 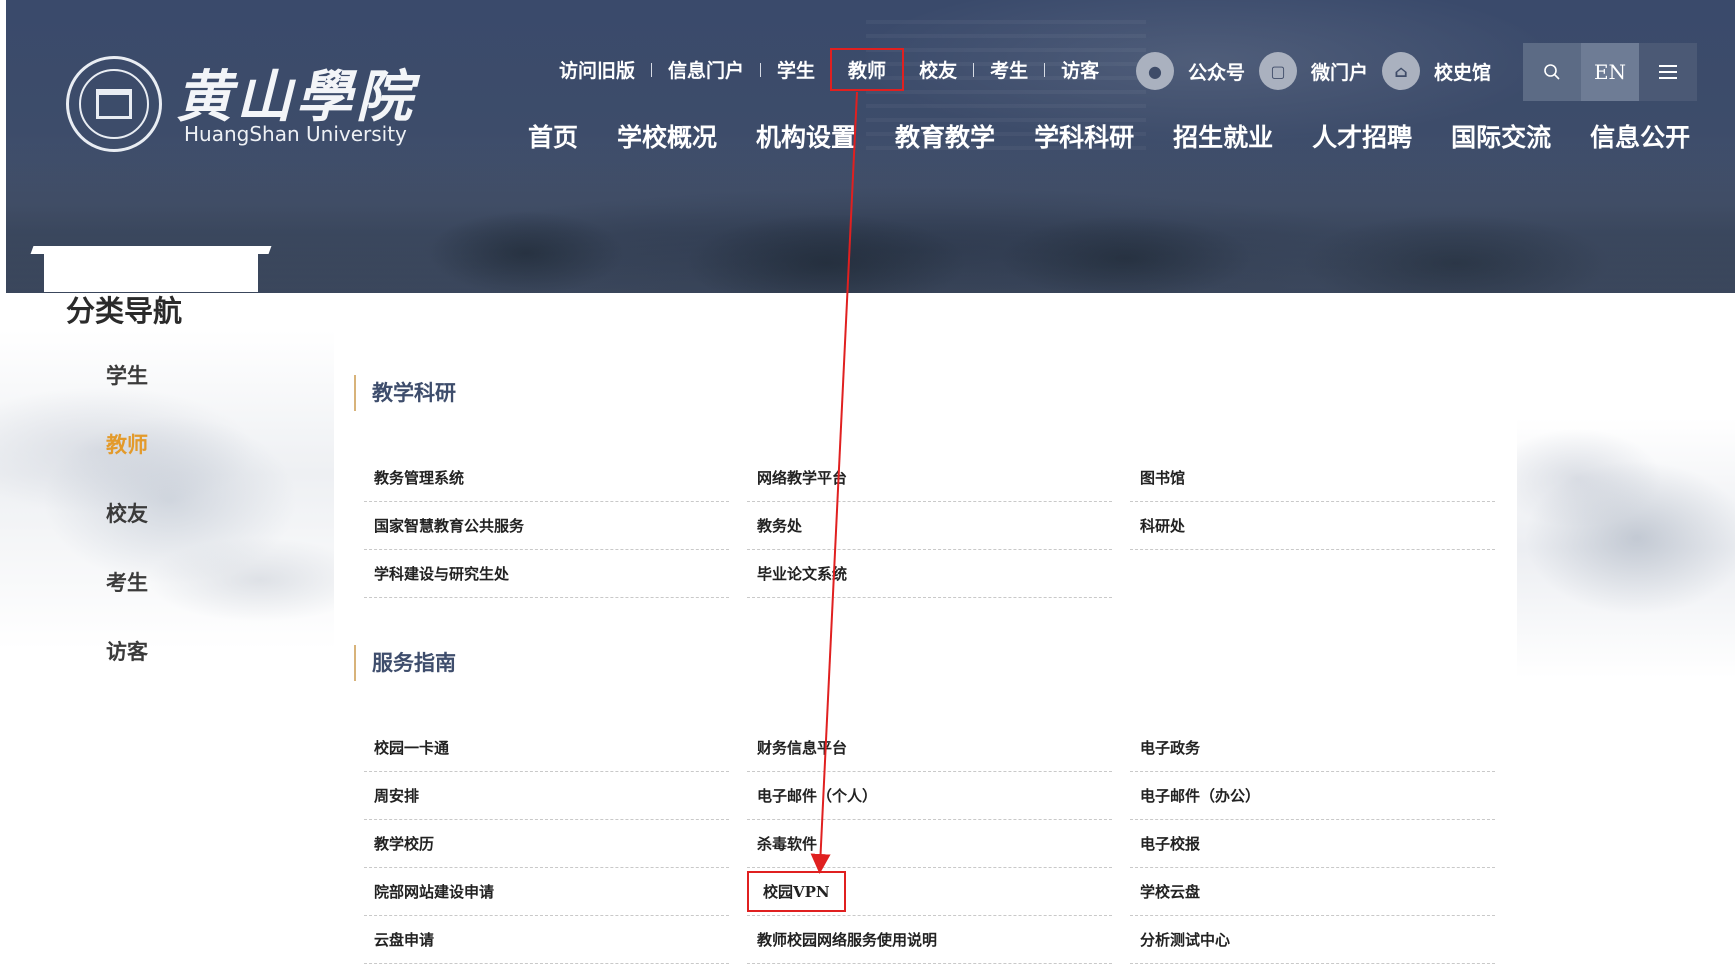 I want to click on link-teacher-network-guide: 教师校园网络服务使用说明, so click(x=929, y=940).